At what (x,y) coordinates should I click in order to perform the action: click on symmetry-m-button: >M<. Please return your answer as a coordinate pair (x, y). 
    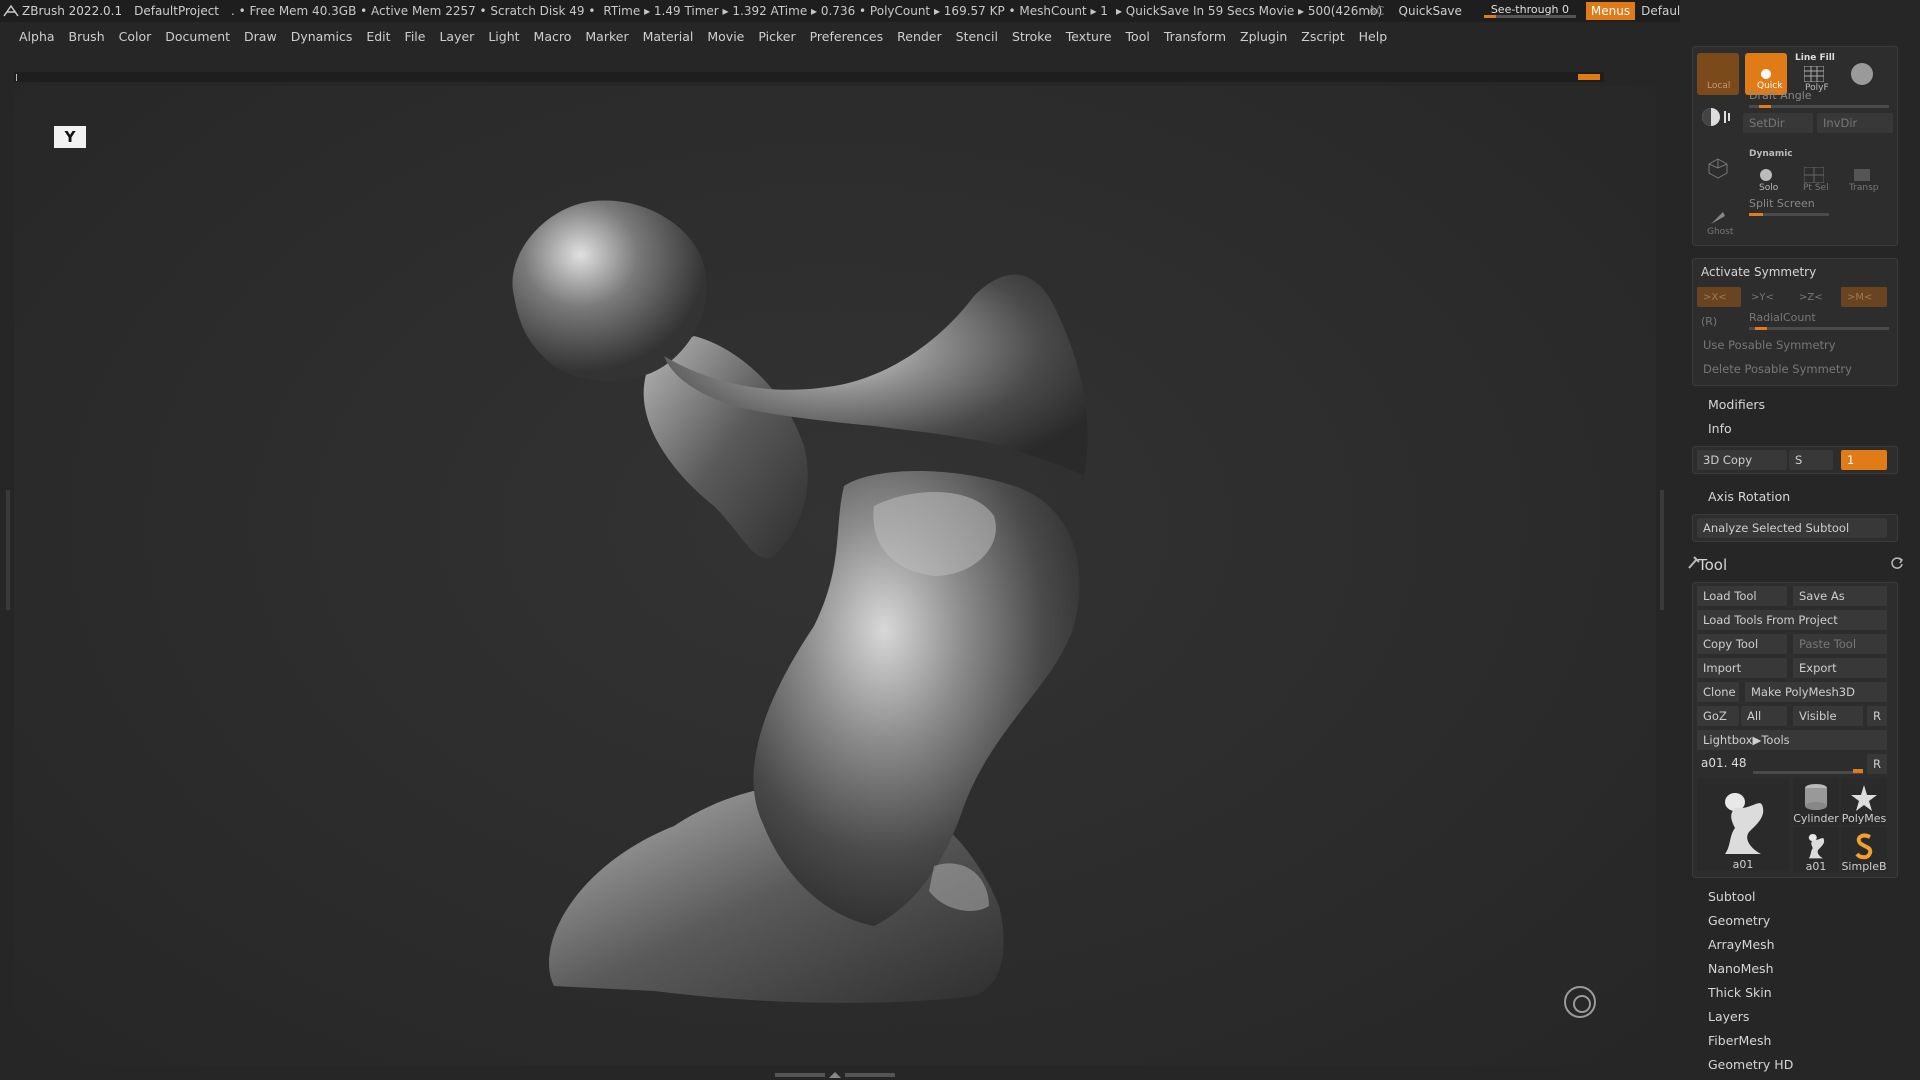
    Looking at the image, I should click on (1864, 297).